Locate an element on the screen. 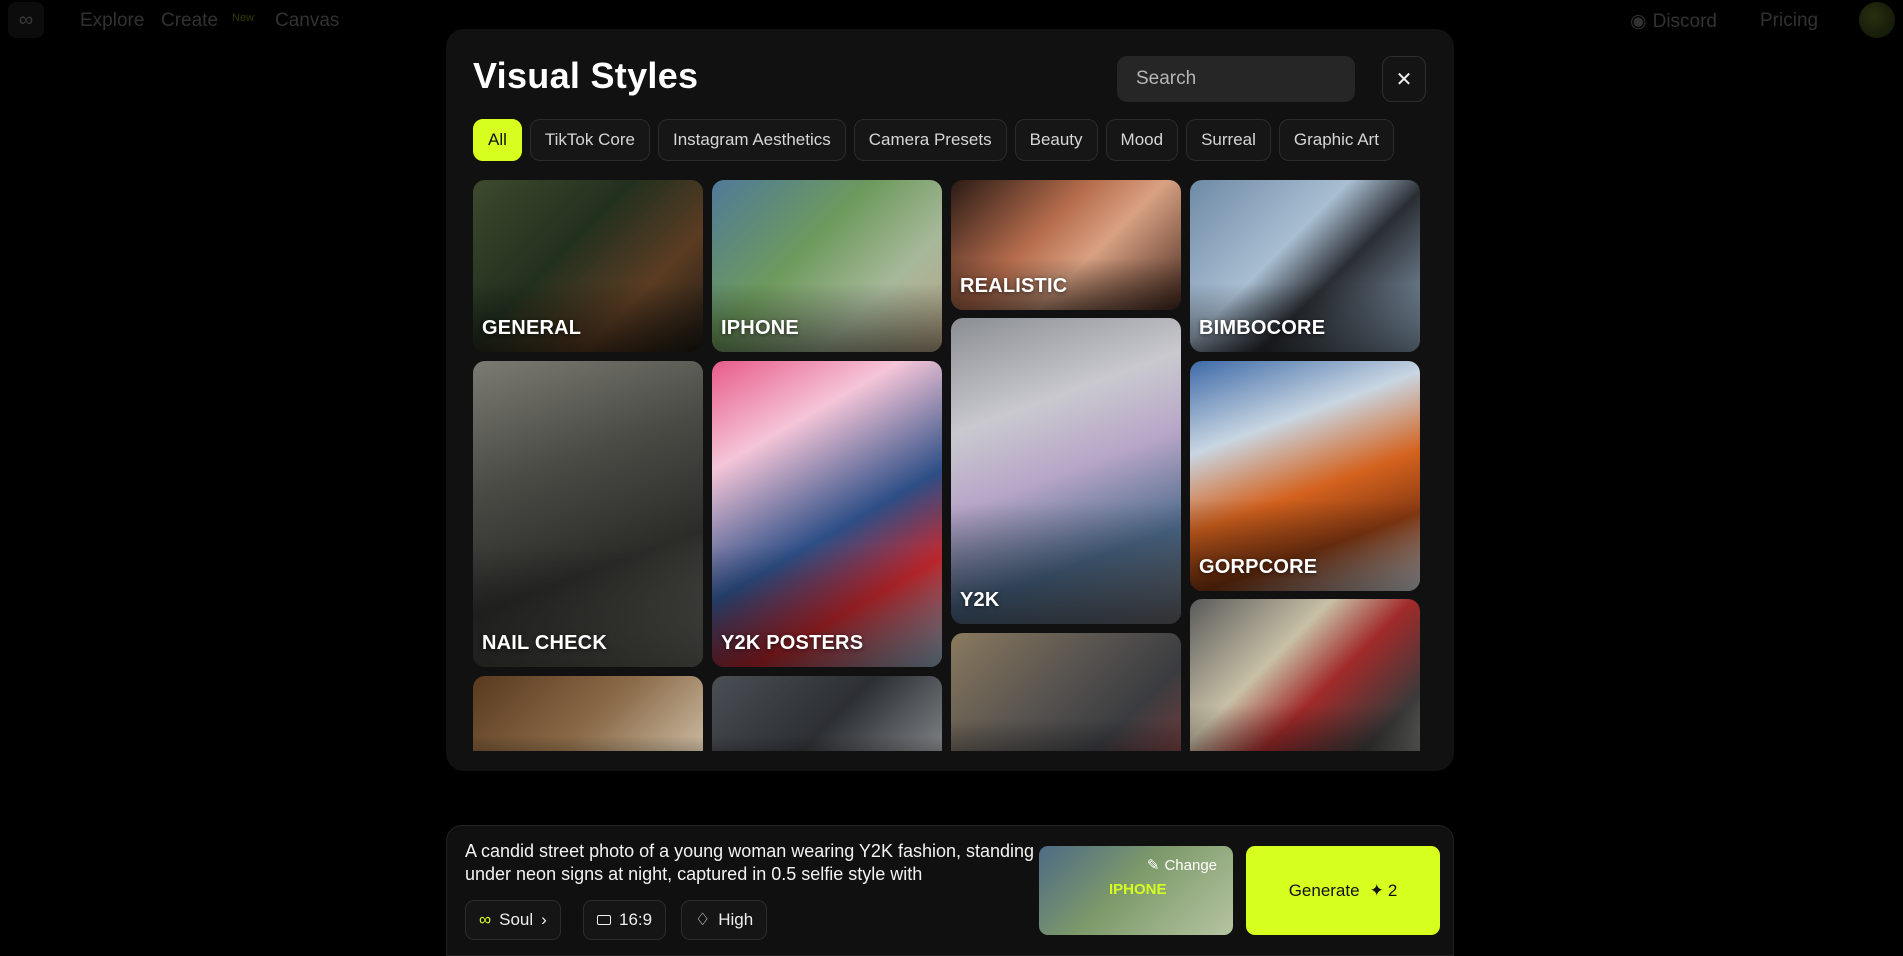  filter-beauty: Beauty is located at coordinates (1056, 140).